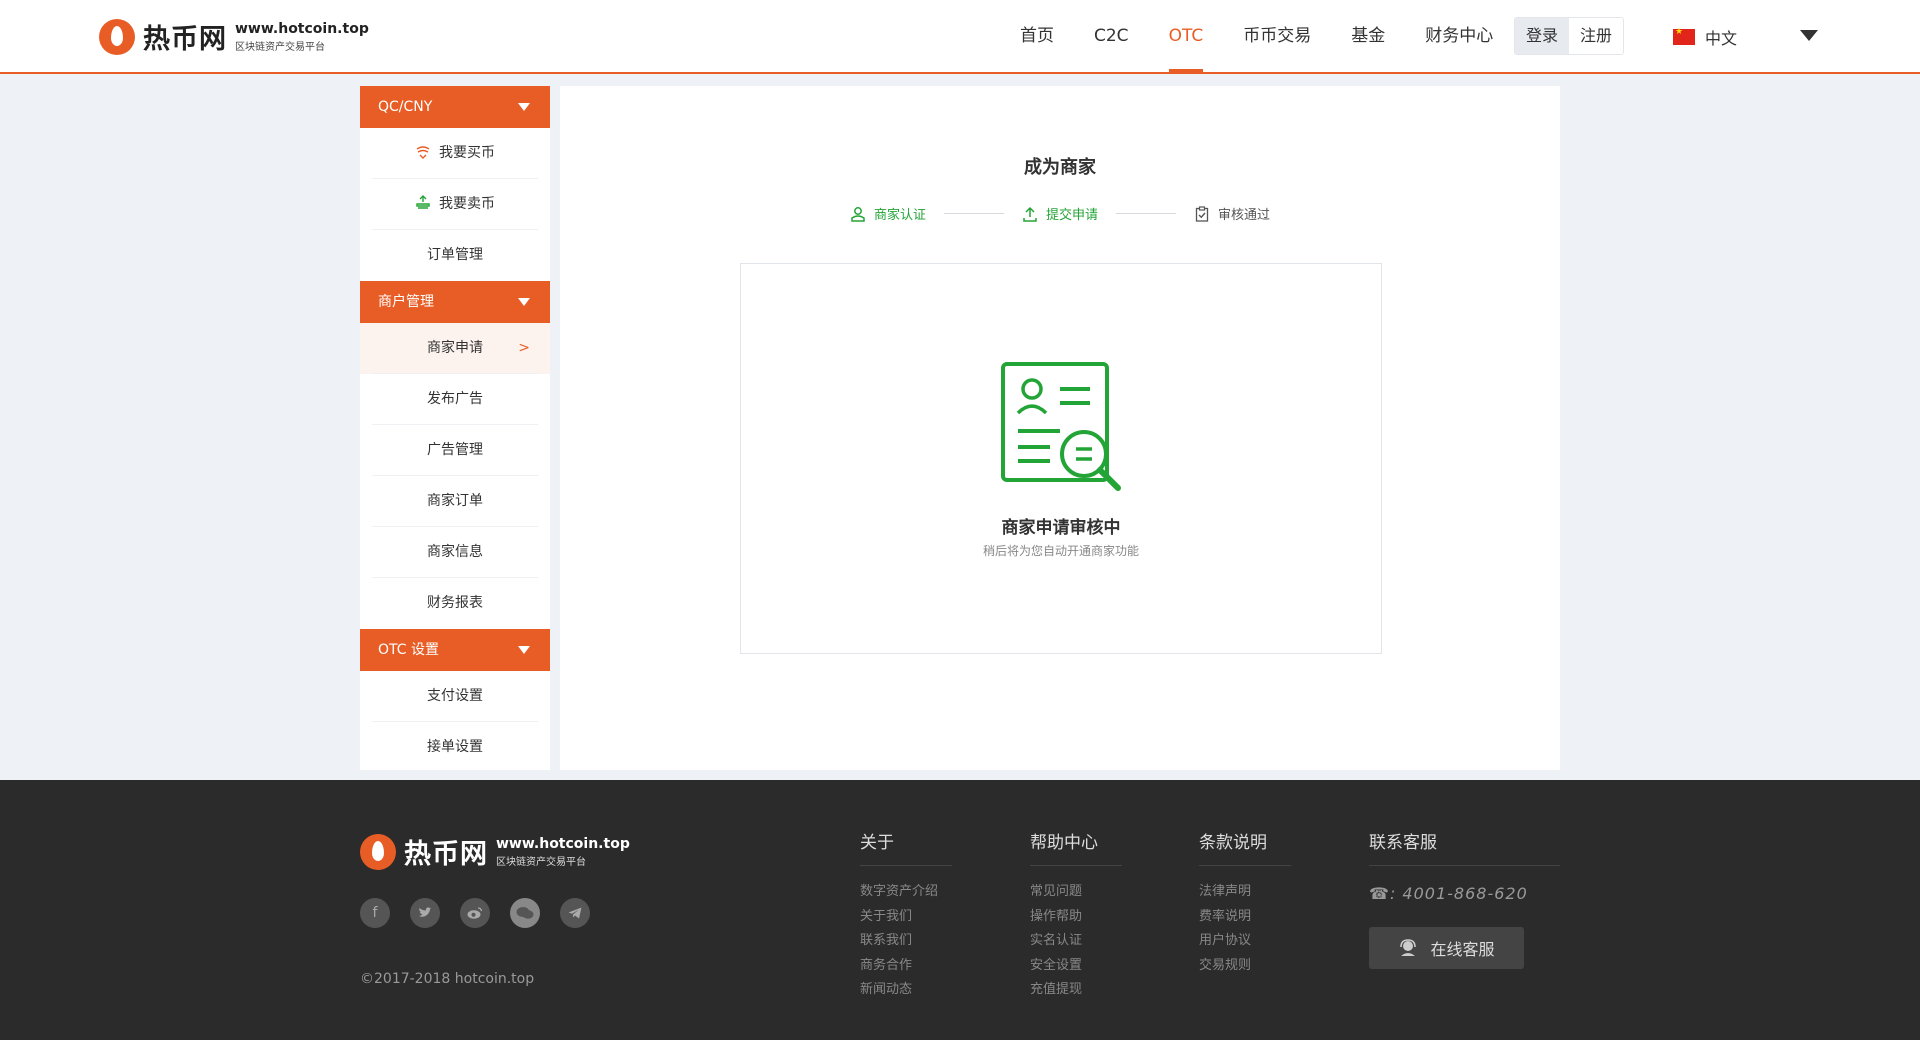 The width and height of the screenshot is (1920, 1040). What do you see at coordinates (1185, 36) in the screenshot?
I see `nav-otc: OTC` at bounding box center [1185, 36].